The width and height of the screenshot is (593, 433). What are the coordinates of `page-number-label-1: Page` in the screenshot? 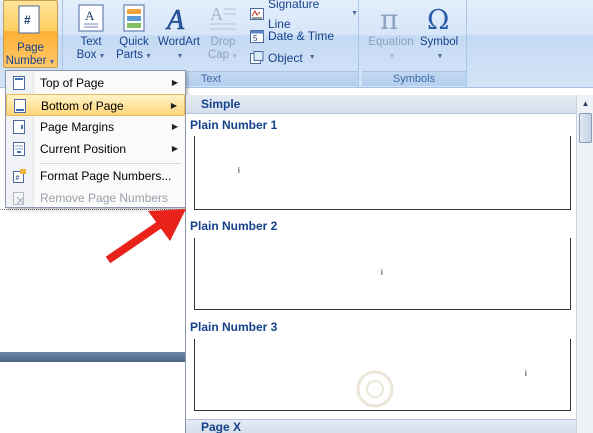 It's located at (30, 48).